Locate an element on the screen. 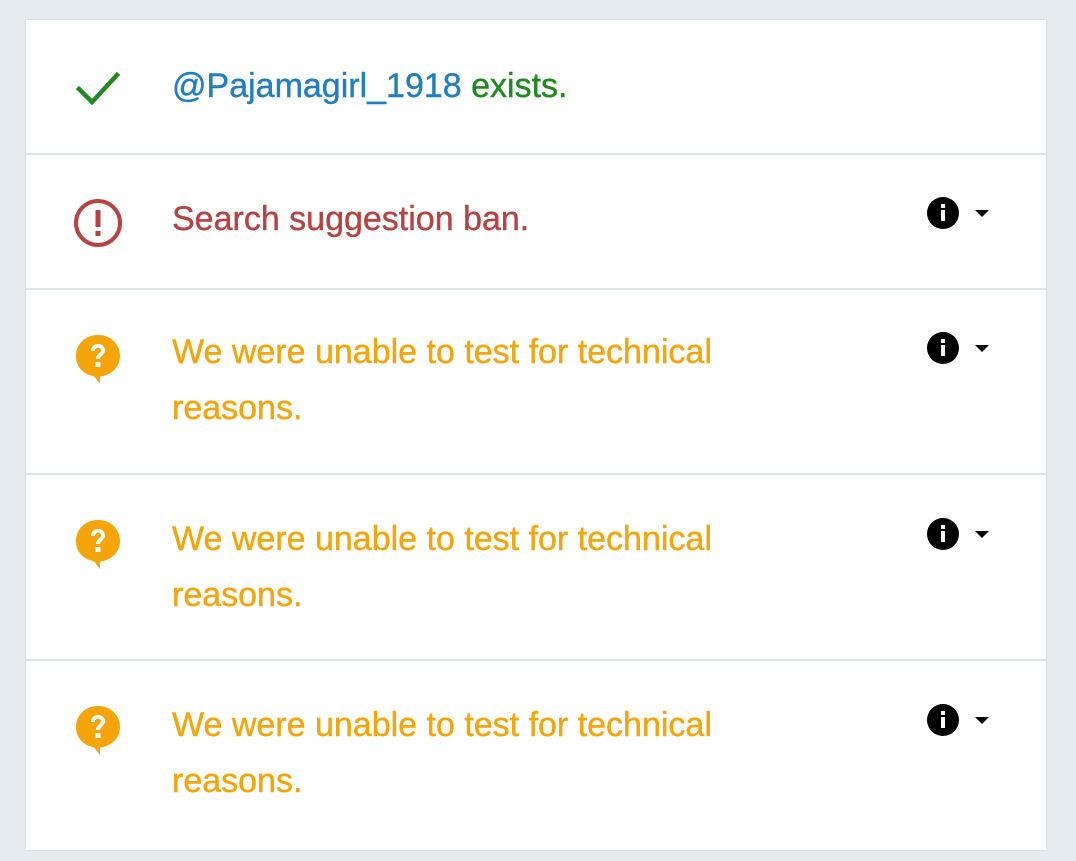 The height and width of the screenshot is (861, 1076). alert-circle-icon is located at coordinates (98, 223).